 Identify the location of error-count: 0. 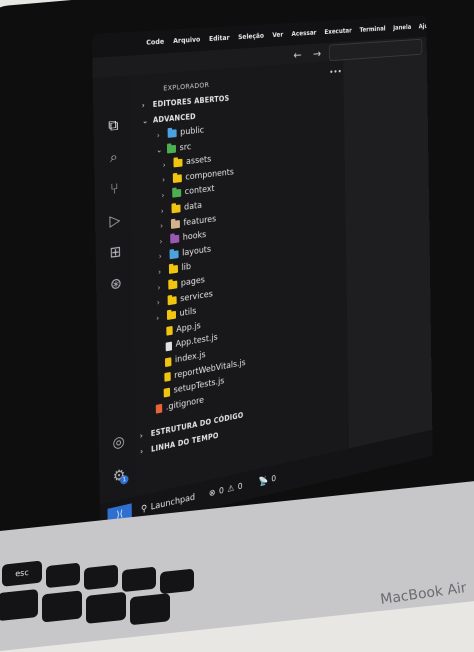
(221, 491).